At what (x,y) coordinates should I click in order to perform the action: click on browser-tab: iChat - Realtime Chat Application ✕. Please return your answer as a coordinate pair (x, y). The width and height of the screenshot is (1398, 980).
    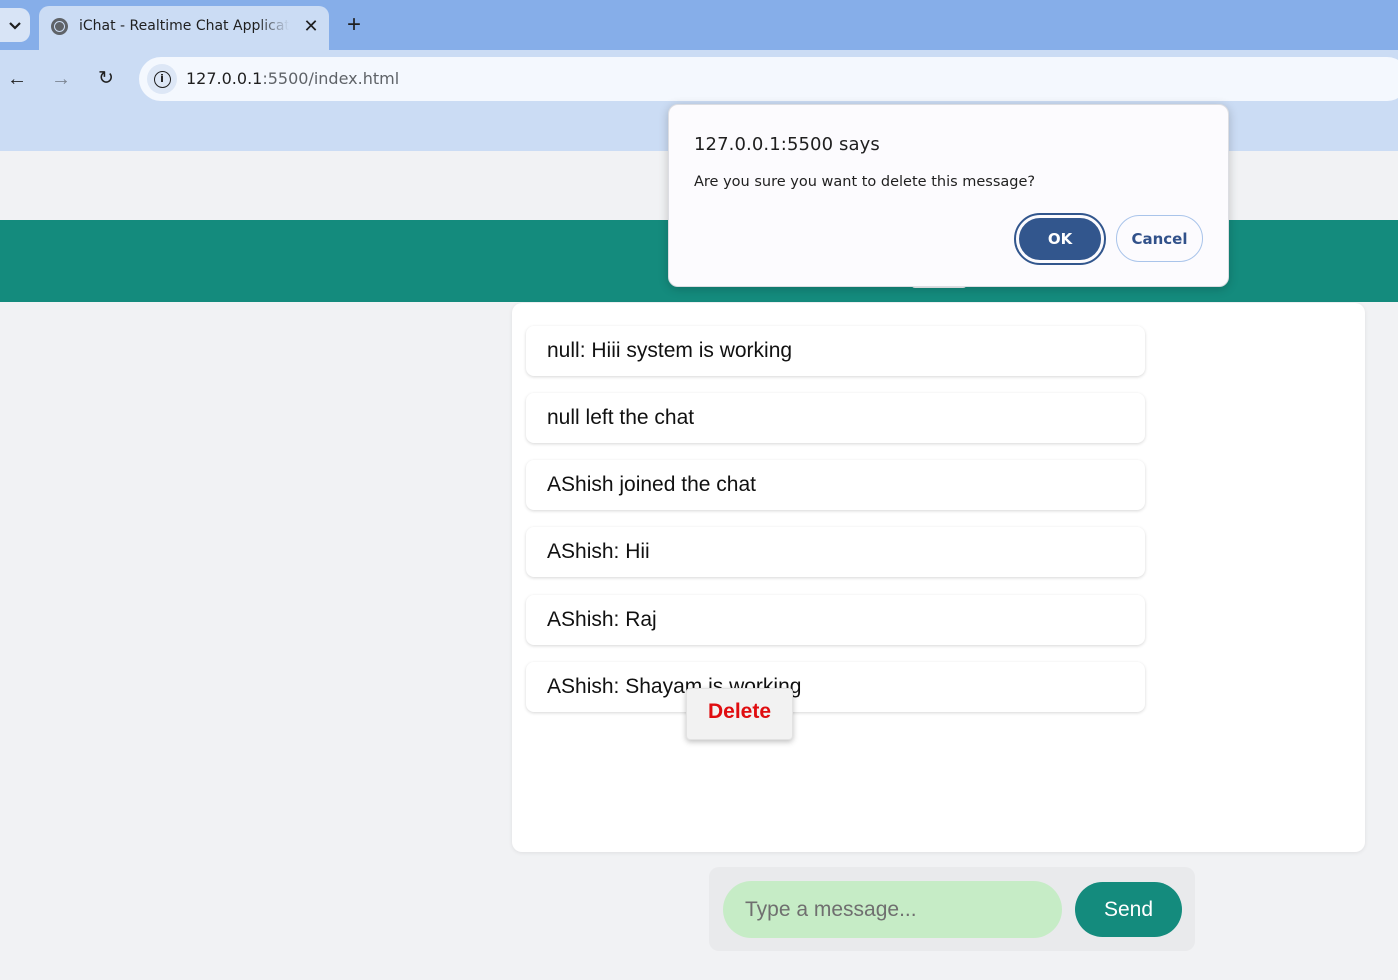
    Looking at the image, I should click on (184, 28).